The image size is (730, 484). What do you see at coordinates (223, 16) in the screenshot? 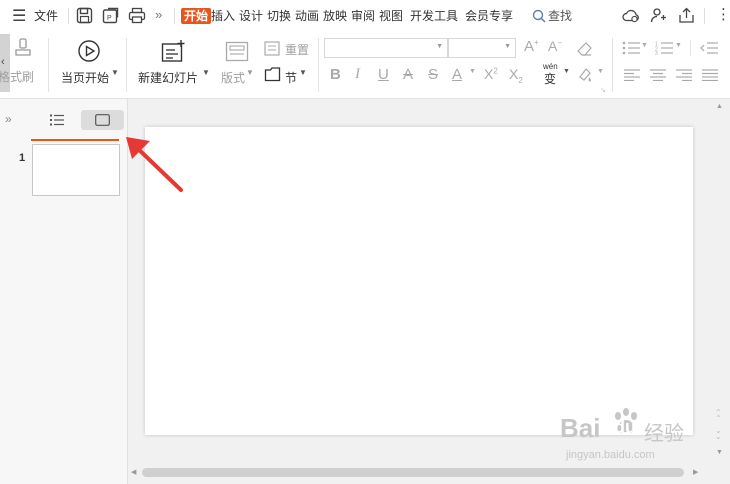
I see `tab-insert: 插入` at bounding box center [223, 16].